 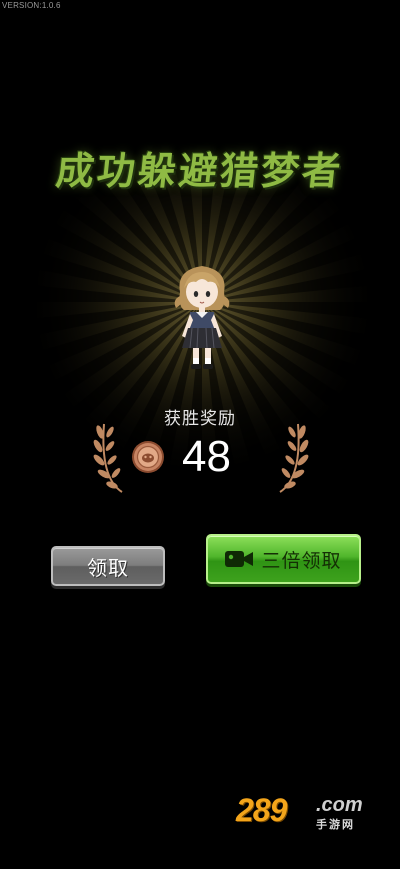 I want to click on watermark-domain: .com, so click(x=339, y=805).